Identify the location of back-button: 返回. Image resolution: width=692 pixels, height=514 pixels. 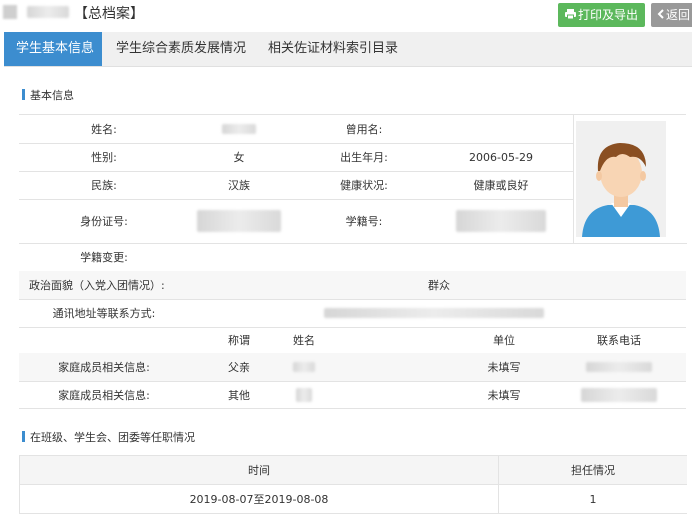
(671, 15).